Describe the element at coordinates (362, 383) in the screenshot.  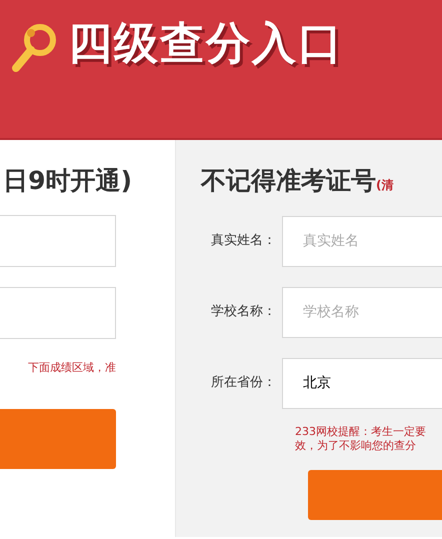
I see `province-select: 北京` at that location.